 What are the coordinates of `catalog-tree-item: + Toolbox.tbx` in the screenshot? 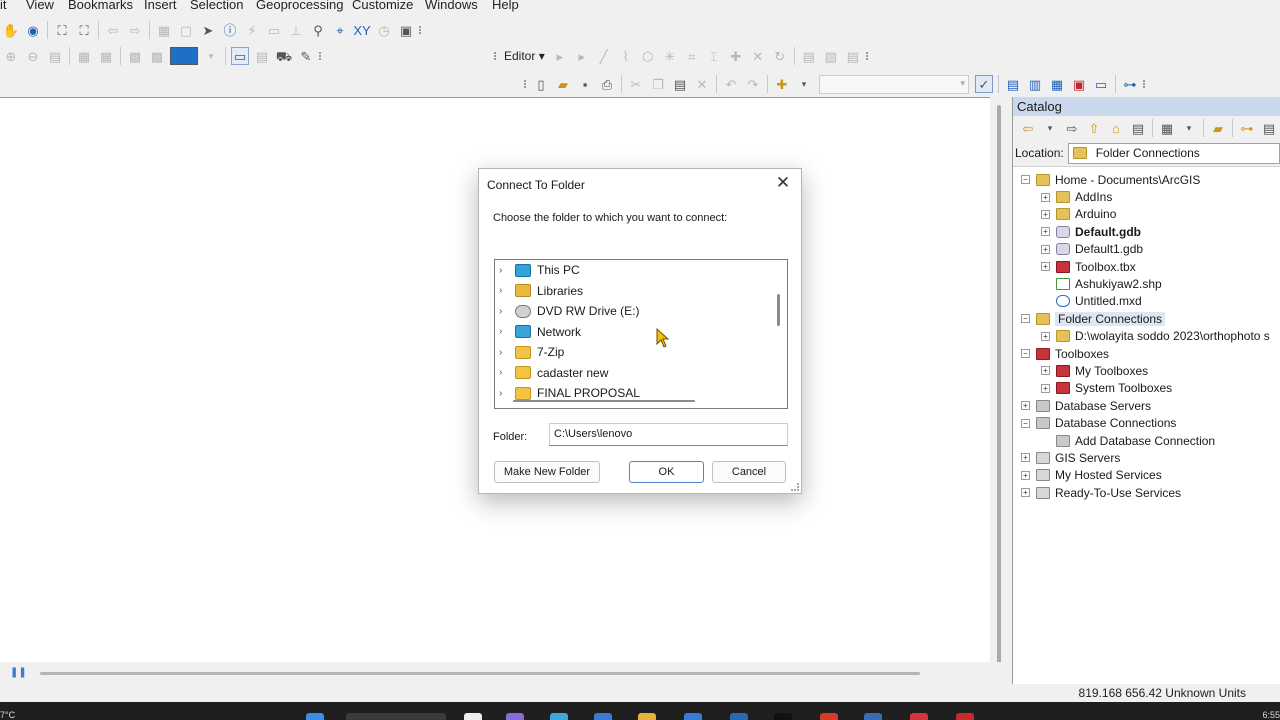 It's located at (1146, 266).